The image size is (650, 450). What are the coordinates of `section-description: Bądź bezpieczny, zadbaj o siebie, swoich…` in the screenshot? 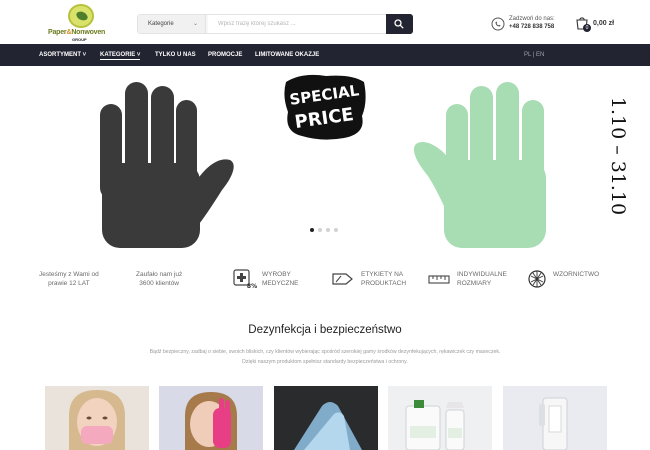 It's located at (325, 357).